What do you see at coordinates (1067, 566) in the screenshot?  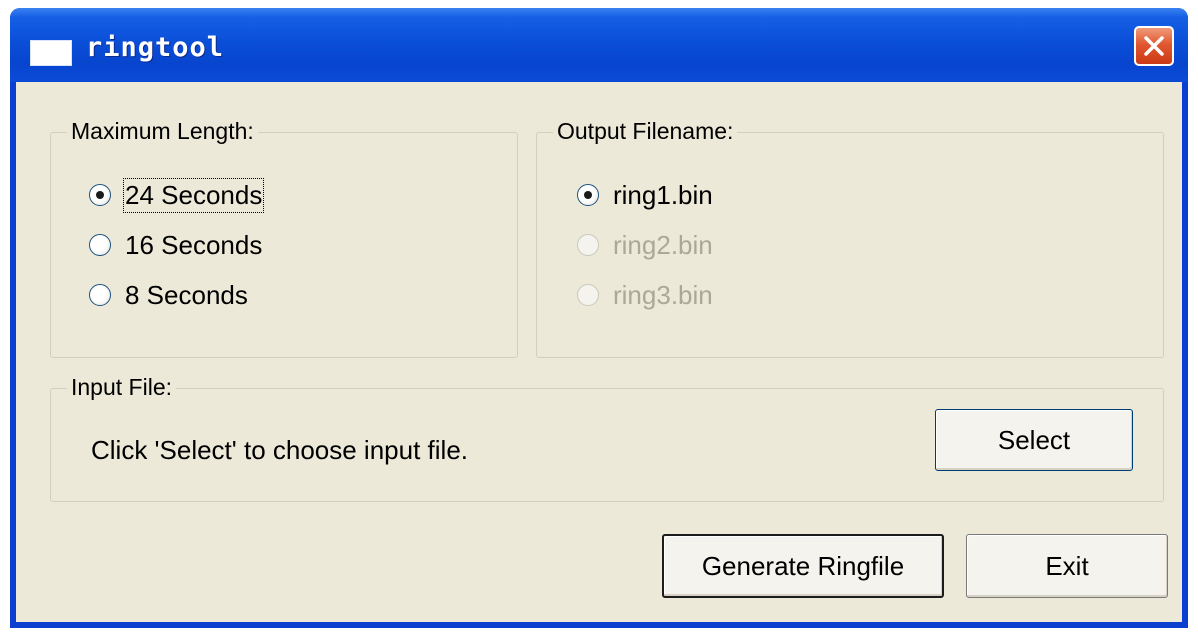 I see `exit-button: Exit` at bounding box center [1067, 566].